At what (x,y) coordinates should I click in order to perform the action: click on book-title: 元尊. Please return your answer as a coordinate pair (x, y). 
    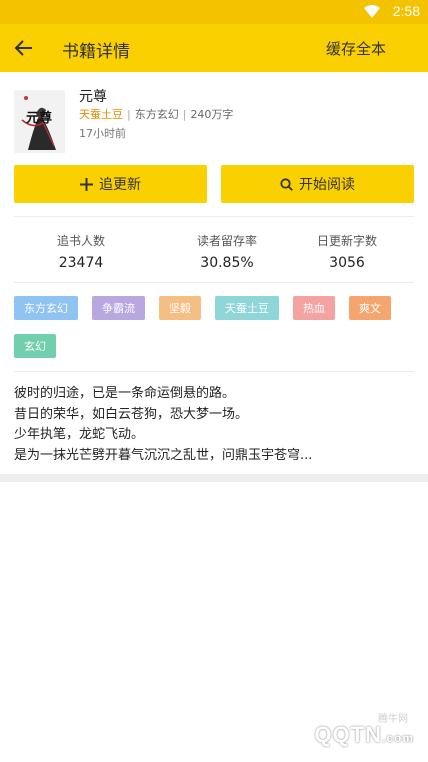
    Looking at the image, I should click on (93, 97).